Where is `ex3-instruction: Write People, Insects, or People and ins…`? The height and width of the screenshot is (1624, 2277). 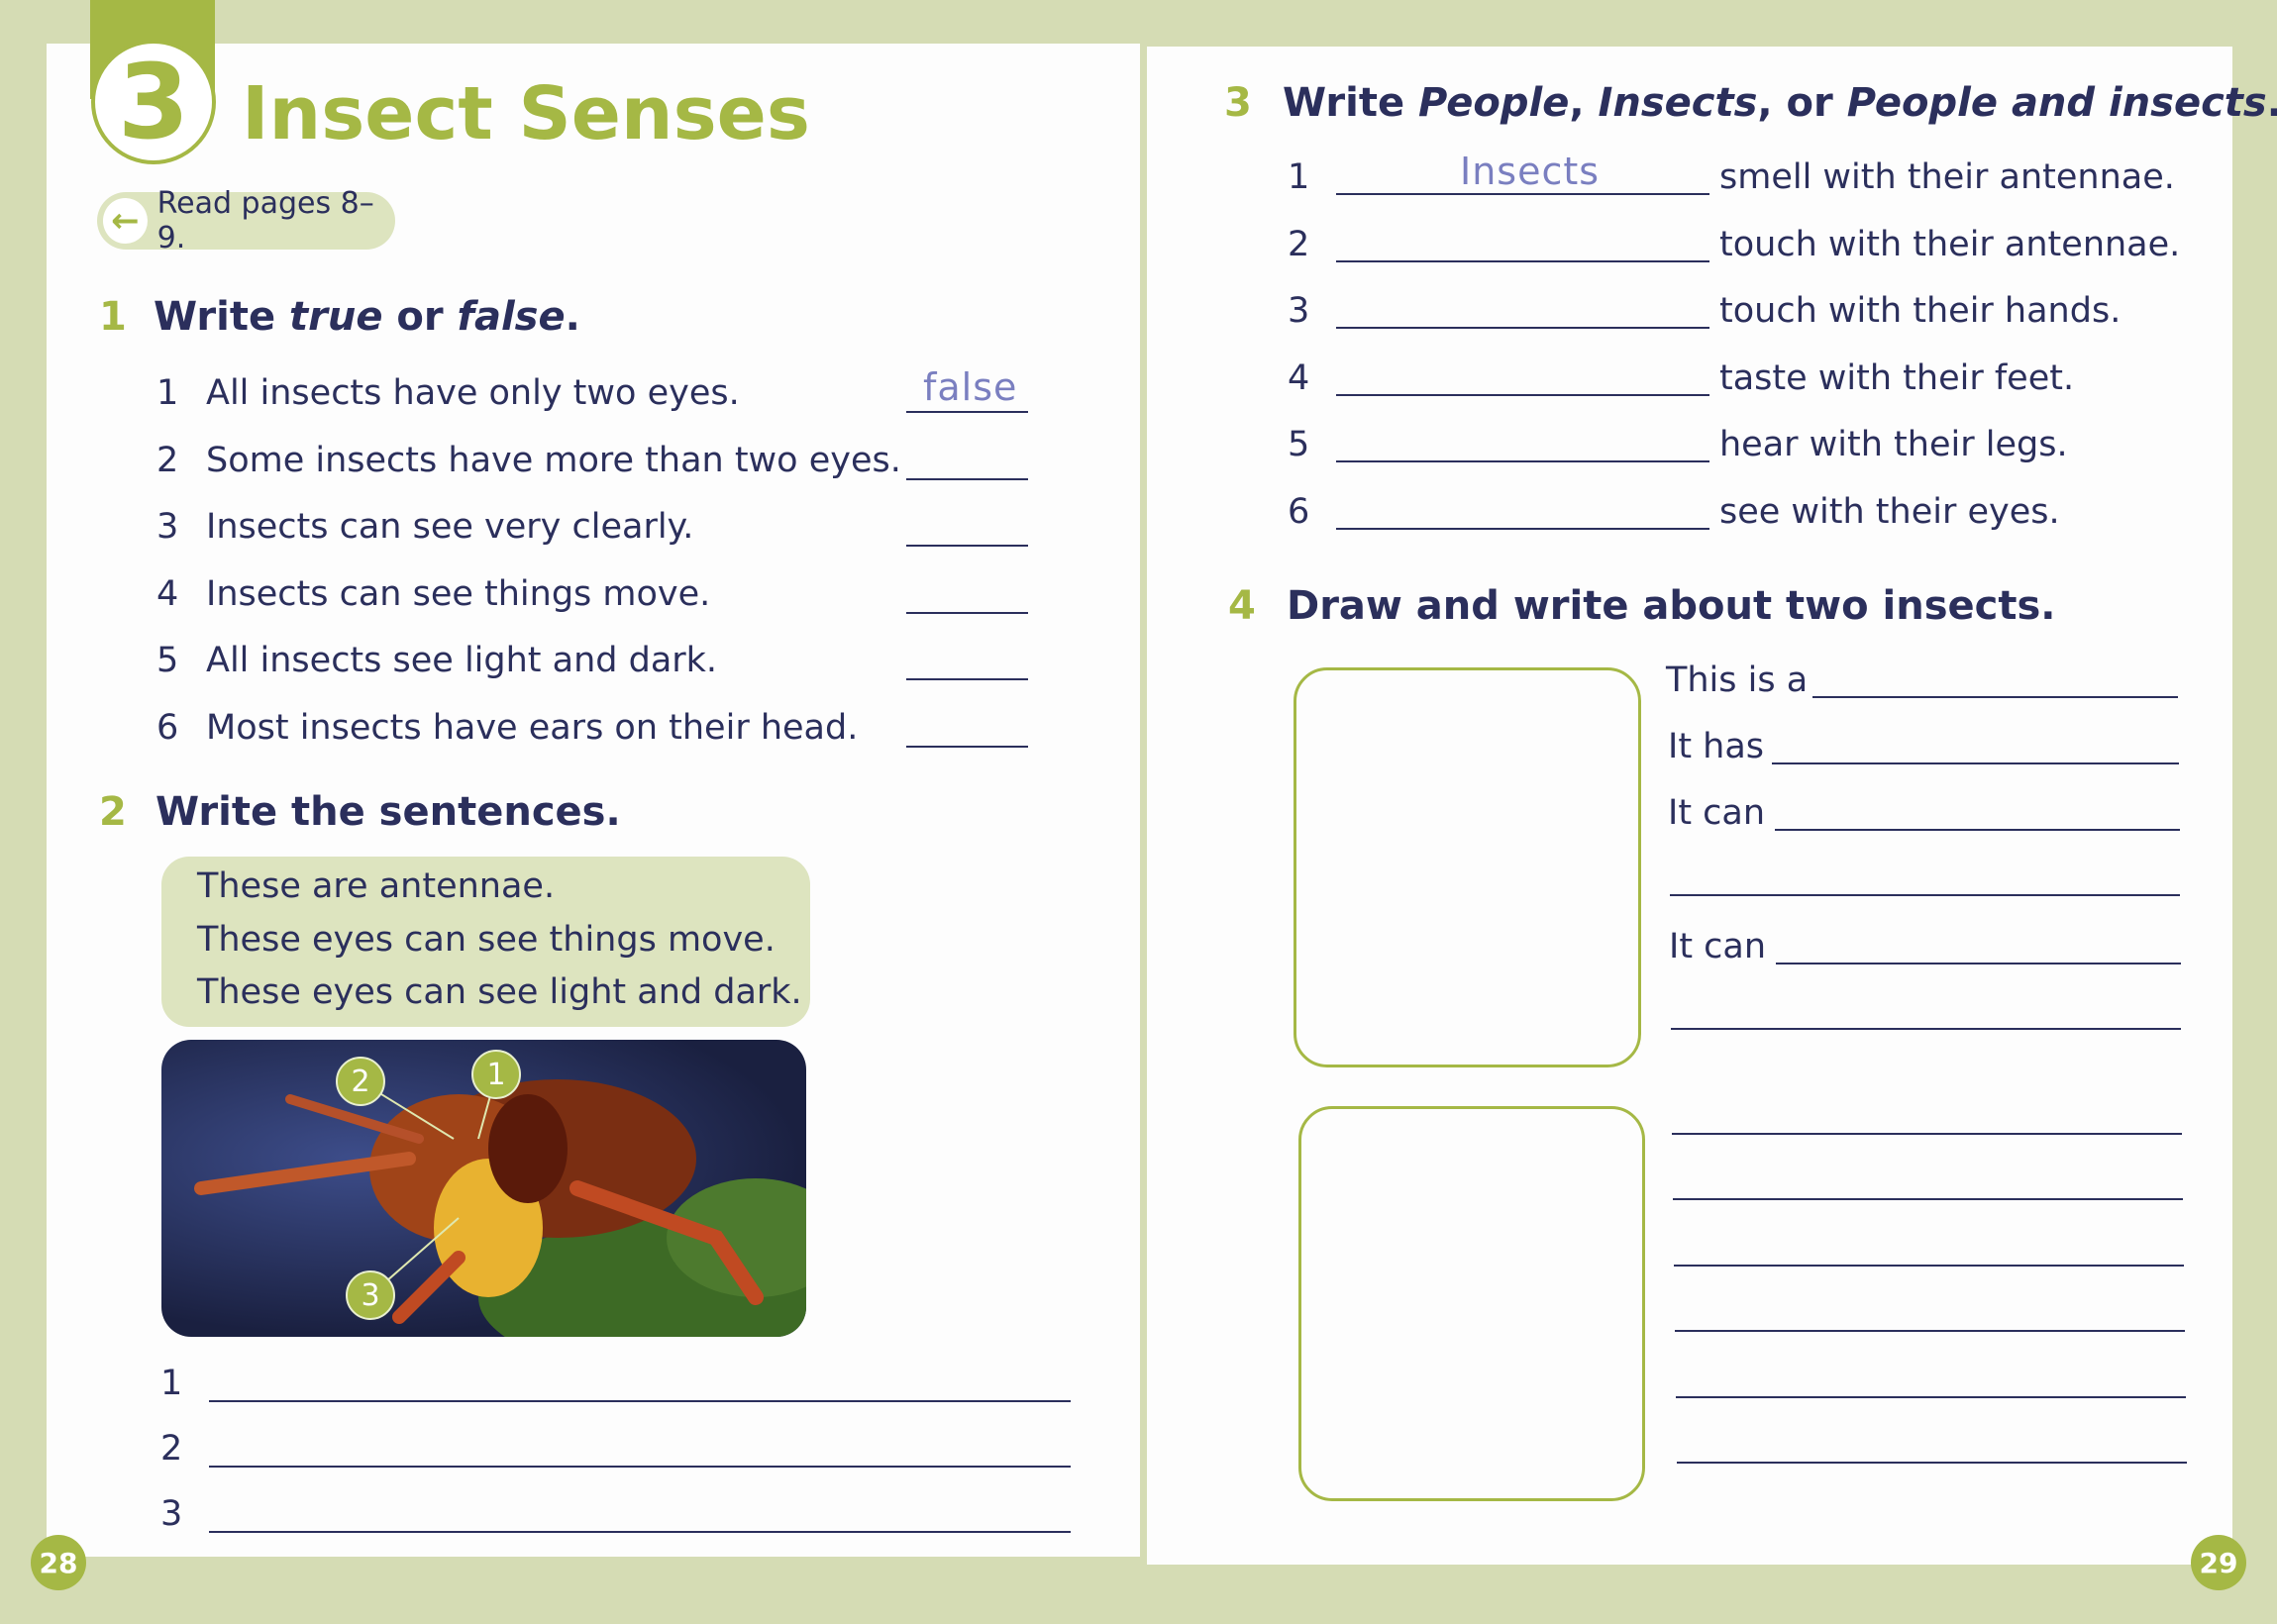 ex3-instruction: Write People, Insects, or People and ins… is located at coordinates (1780, 103).